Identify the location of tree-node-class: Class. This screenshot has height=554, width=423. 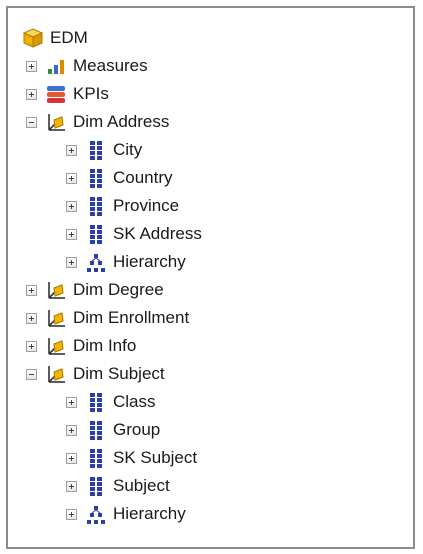
(111, 402).